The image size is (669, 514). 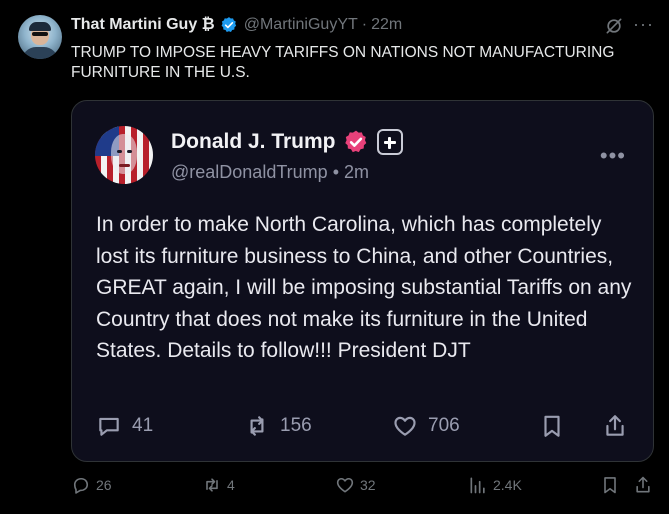 What do you see at coordinates (426, 426) in the screenshot?
I see `quoted-like-stat: 706` at bounding box center [426, 426].